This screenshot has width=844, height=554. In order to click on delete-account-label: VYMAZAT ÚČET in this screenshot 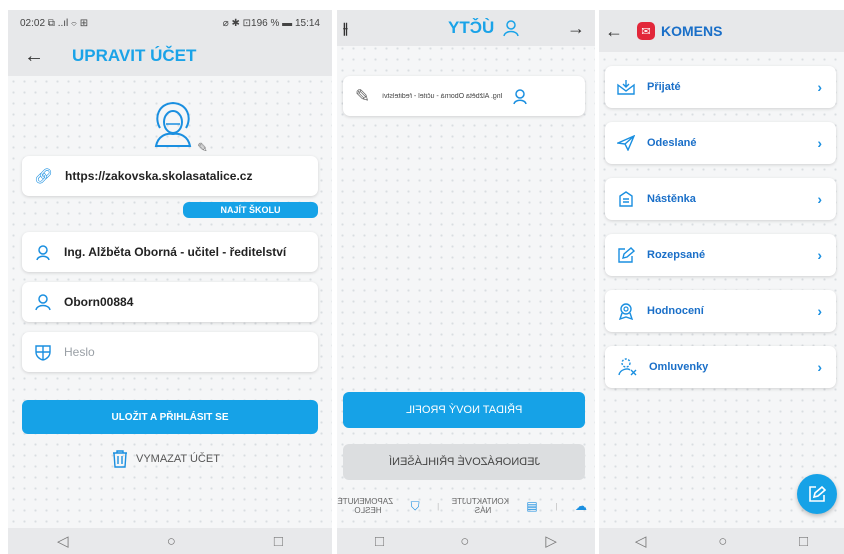, I will do `click(178, 459)`.